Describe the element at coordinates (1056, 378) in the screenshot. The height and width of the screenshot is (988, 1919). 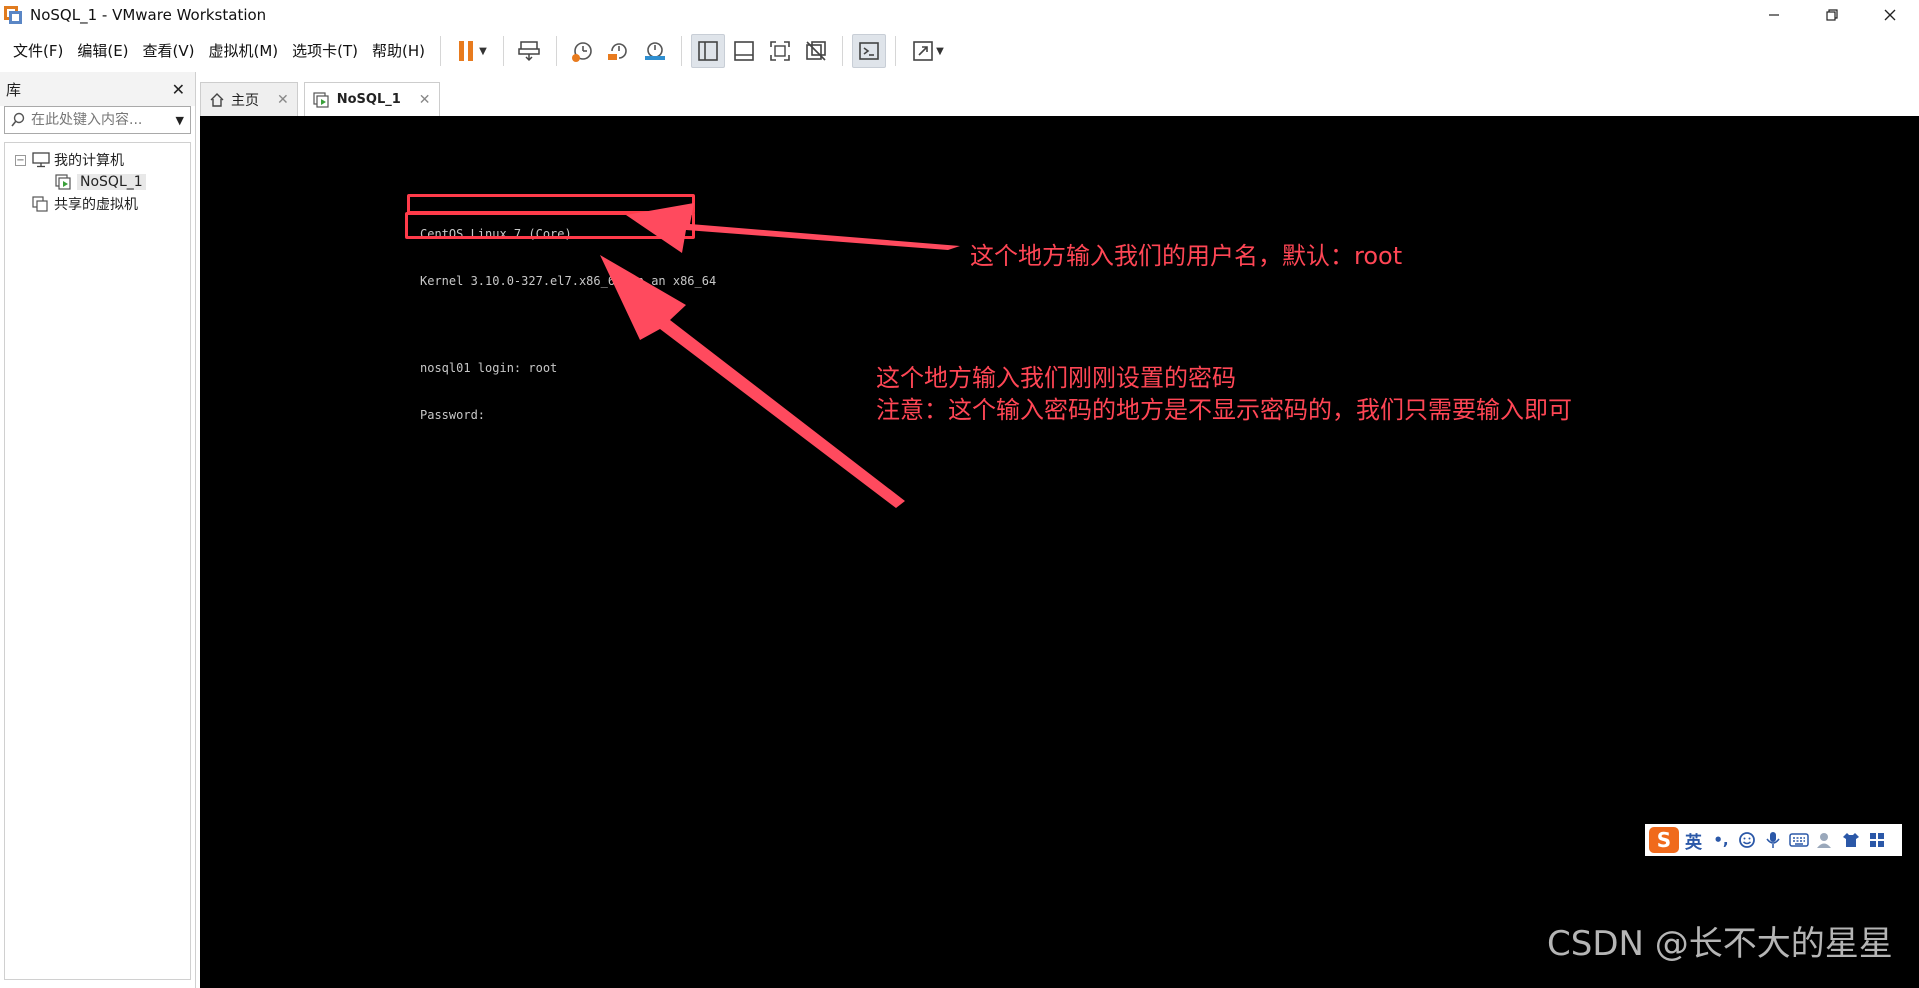
I see `password-note-line-1: 这个地方输入我们刚刚设置的密码` at that location.